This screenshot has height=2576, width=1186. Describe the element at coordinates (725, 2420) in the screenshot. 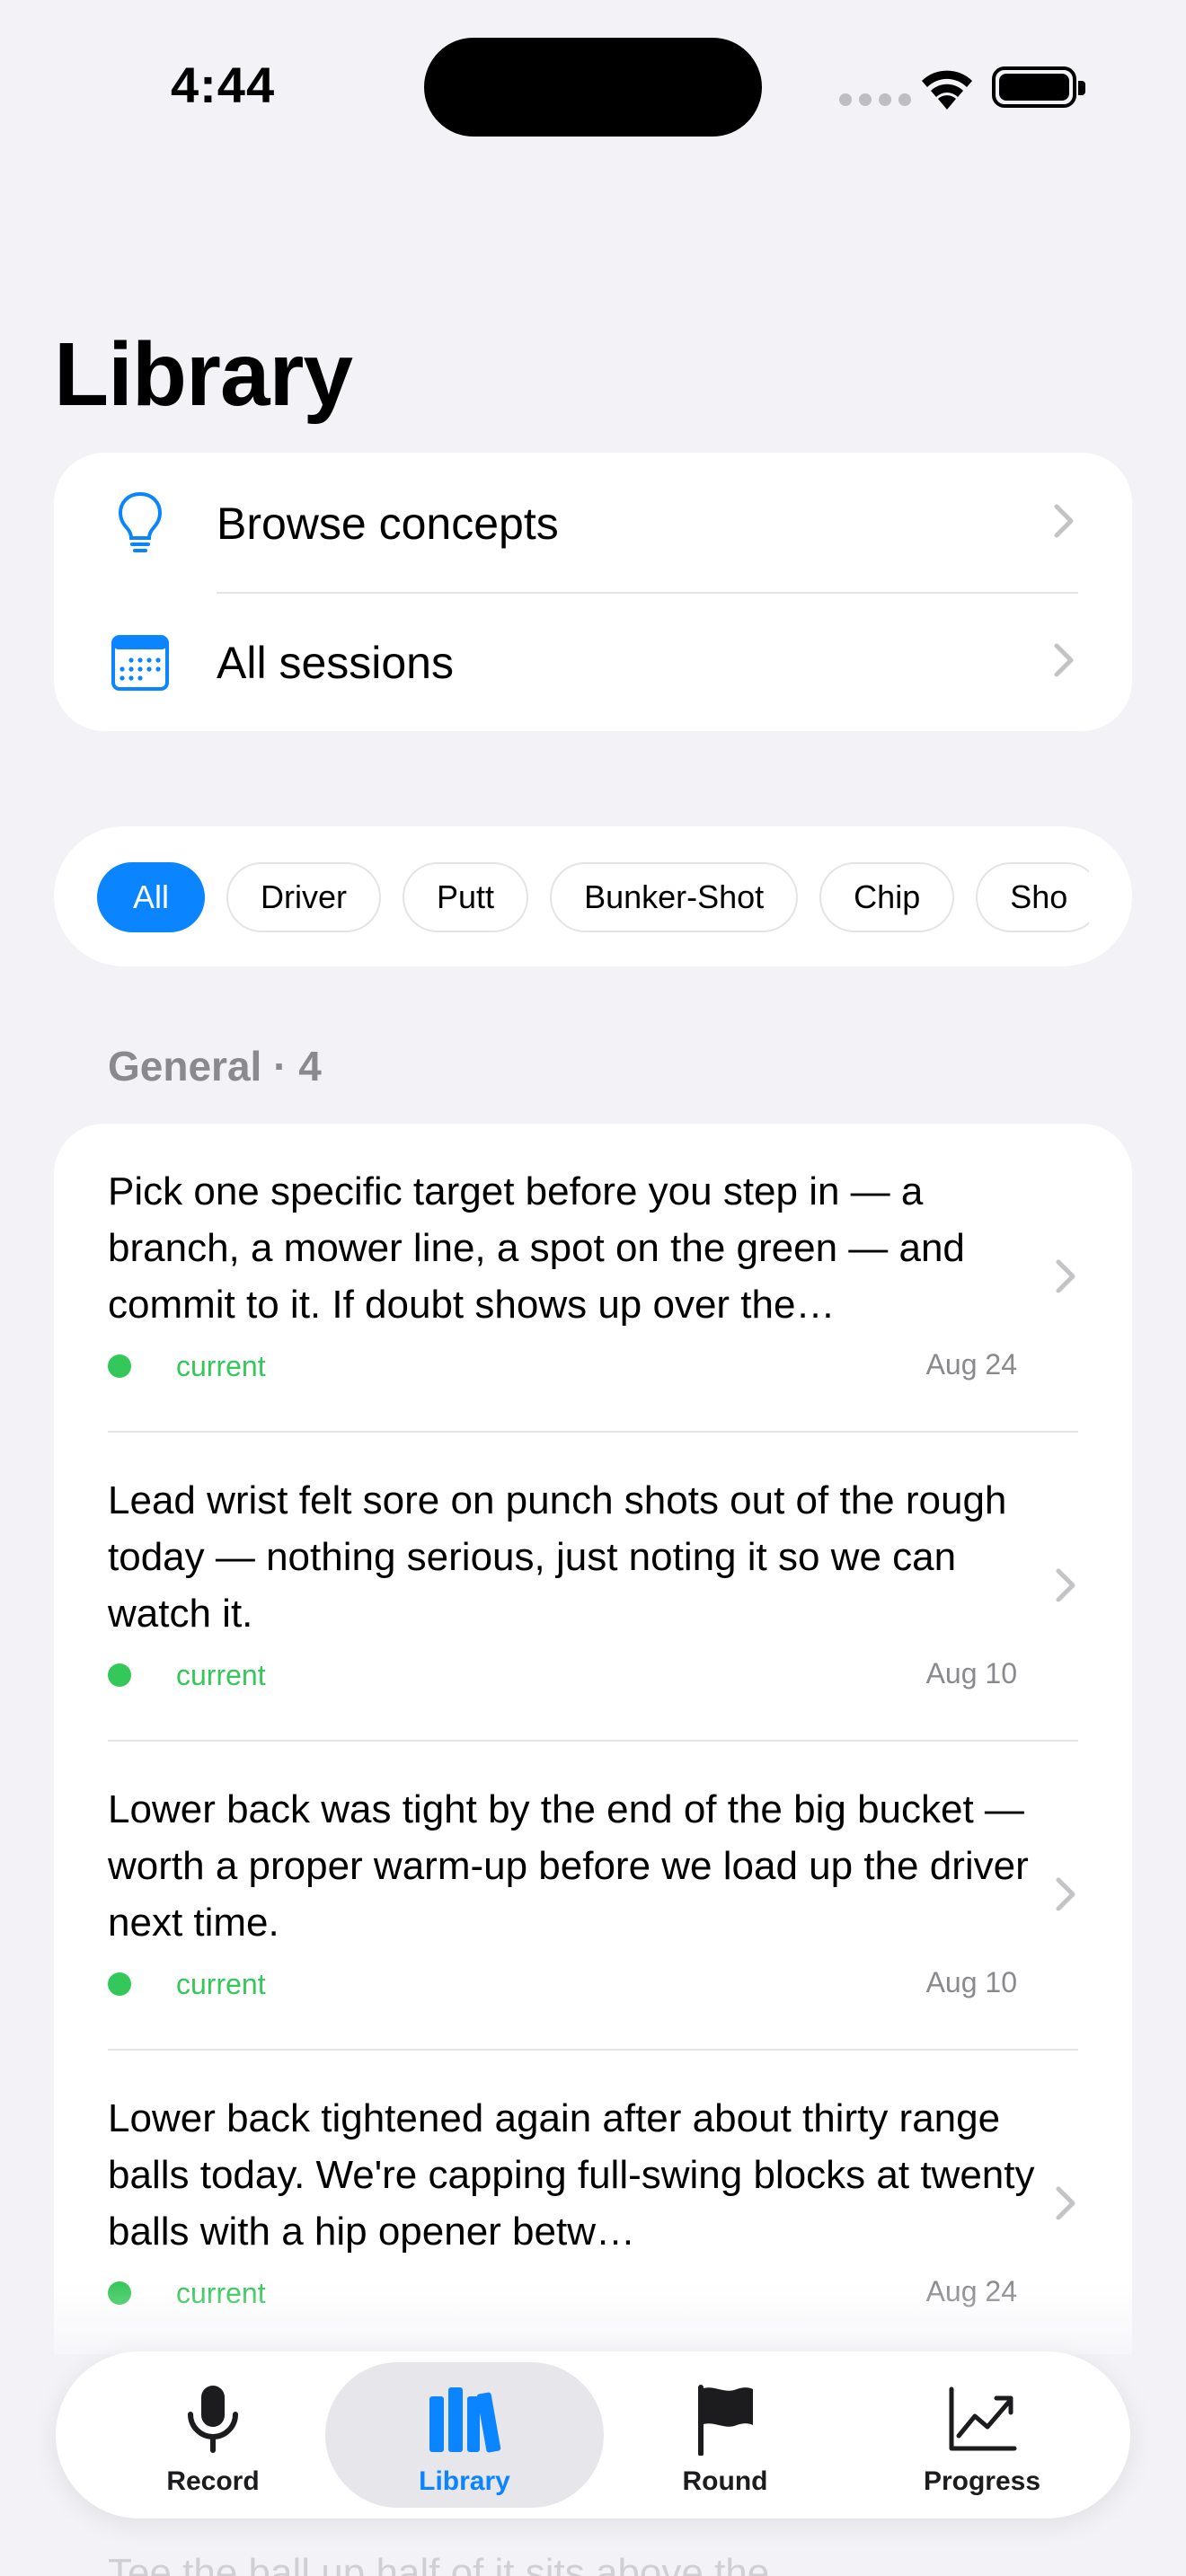

I see `flag-icon` at that location.